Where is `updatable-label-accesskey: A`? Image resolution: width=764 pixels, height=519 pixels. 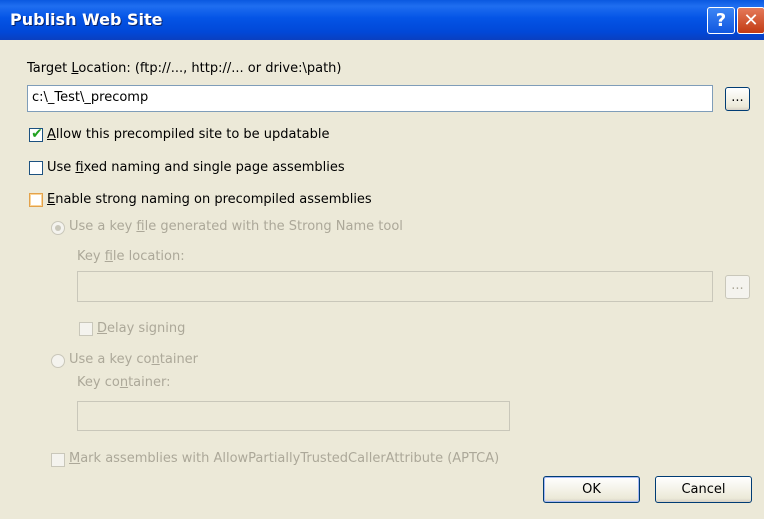 updatable-label-accesskey: A is located at coordinates (51, 134).